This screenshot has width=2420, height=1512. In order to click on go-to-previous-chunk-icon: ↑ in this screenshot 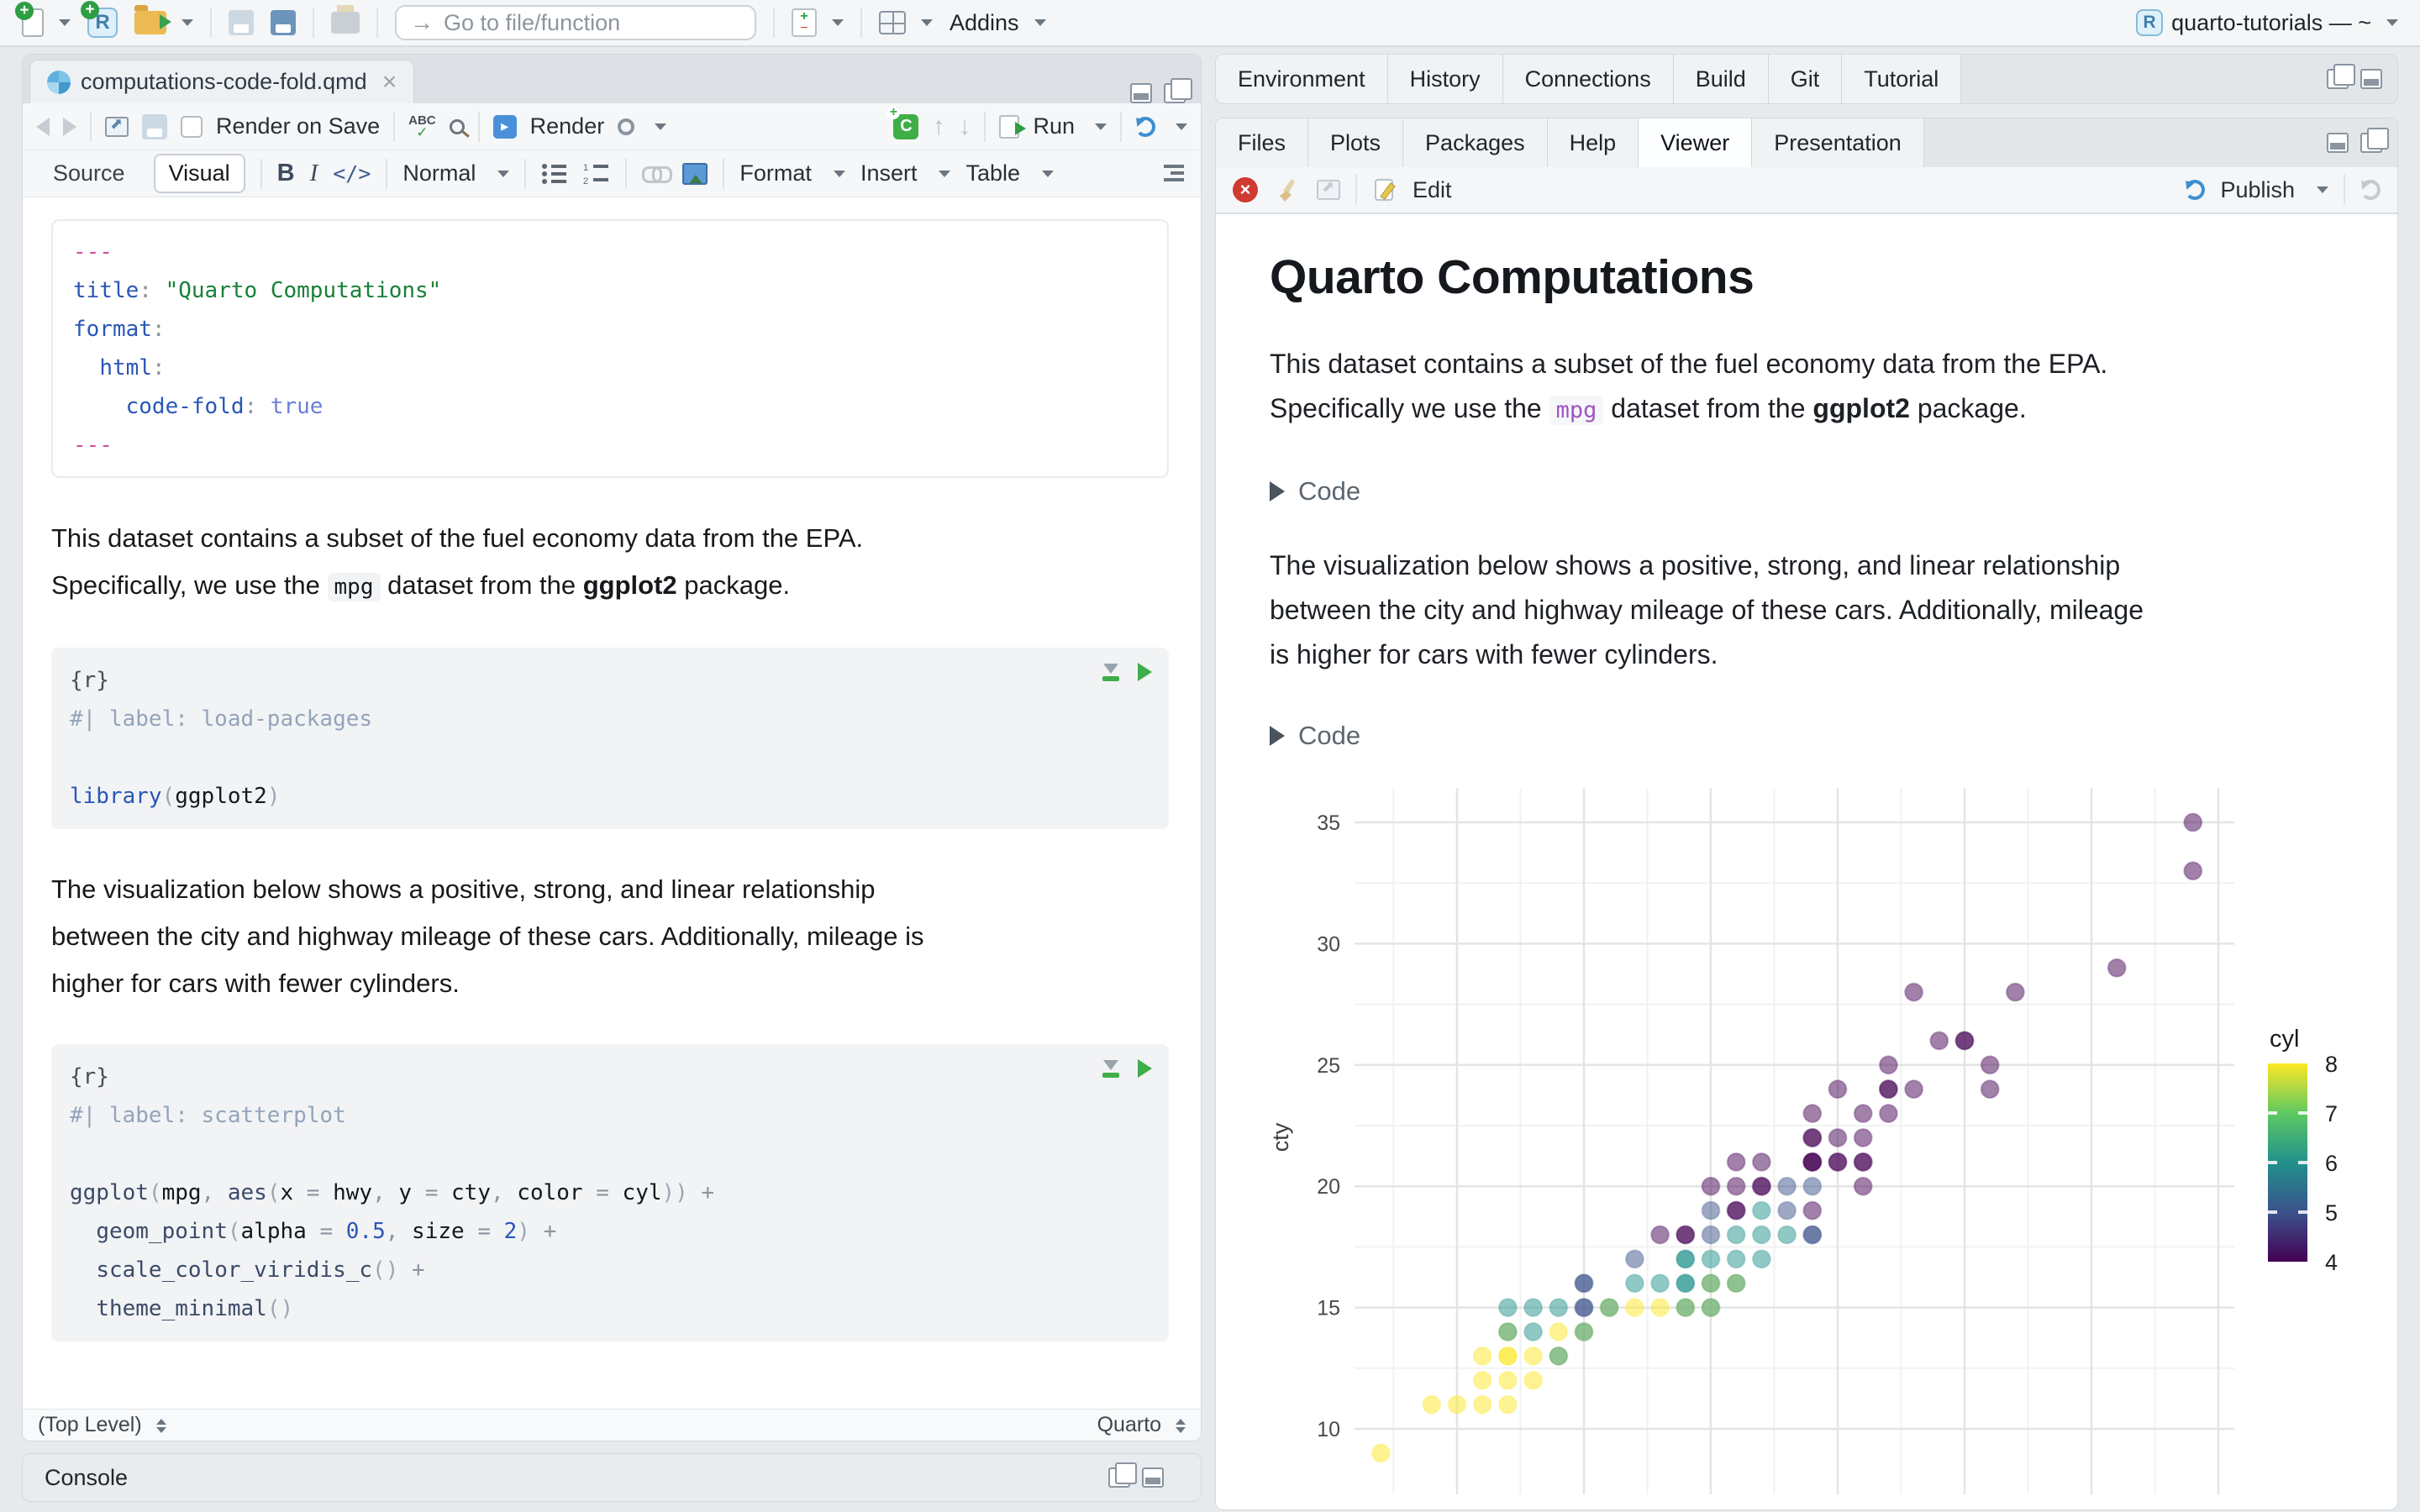, I will do `click(938, 127)`.